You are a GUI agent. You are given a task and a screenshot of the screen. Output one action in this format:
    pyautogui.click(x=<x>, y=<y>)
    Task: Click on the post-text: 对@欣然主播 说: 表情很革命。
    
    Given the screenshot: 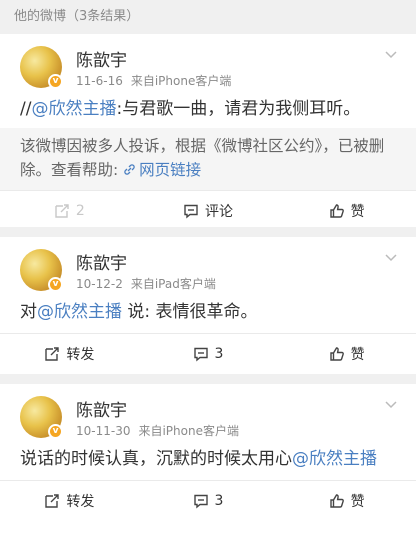 What is the action you would take?
    pyautogui.click(x=208, y=316)
    